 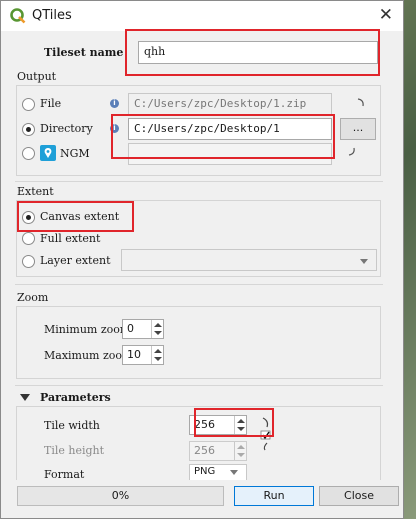 I want to click on title-bar: QTiles ✕, so click(x=202, y=16).